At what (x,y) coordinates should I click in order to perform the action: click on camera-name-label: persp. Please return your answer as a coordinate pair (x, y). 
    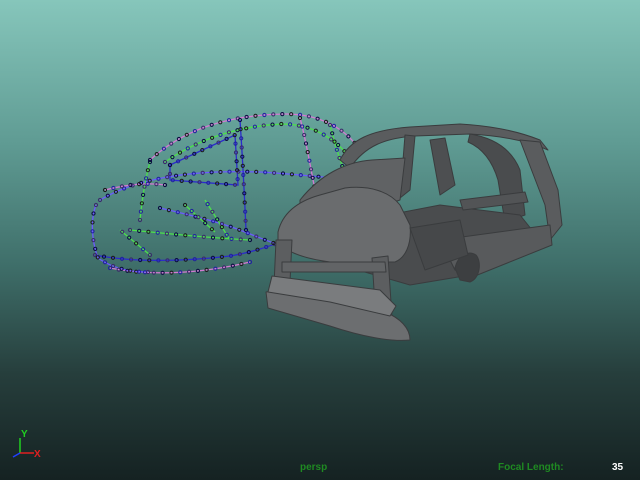
    Looking at the image, I should click on (314, 467).